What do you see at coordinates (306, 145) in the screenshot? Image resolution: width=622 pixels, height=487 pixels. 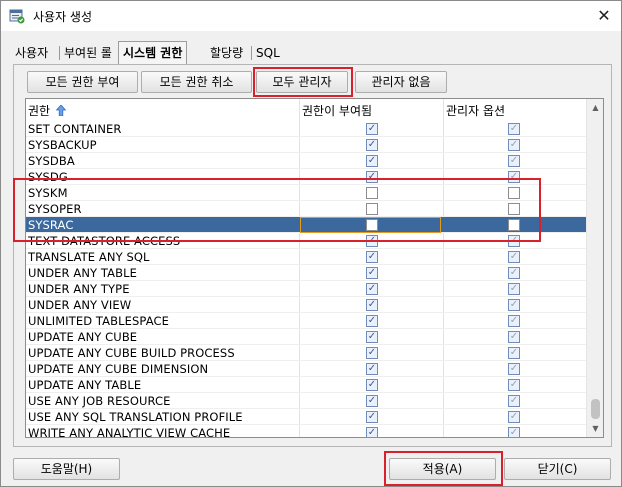 I see `table-row: SYSBACKUP ✓ ✓` at bounding box center [306, 145].